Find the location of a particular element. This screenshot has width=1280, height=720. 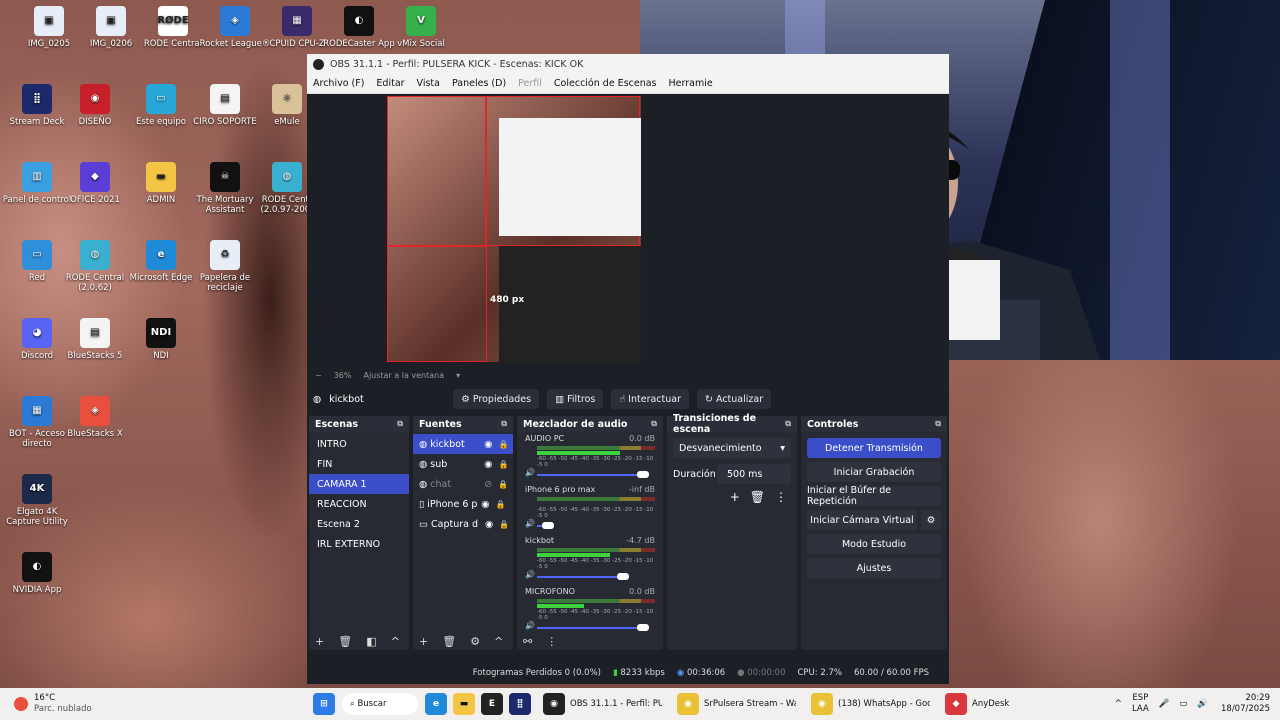

source-item: ▭ Captura d ◉ 🔒 is located at coordinates (463, 524).